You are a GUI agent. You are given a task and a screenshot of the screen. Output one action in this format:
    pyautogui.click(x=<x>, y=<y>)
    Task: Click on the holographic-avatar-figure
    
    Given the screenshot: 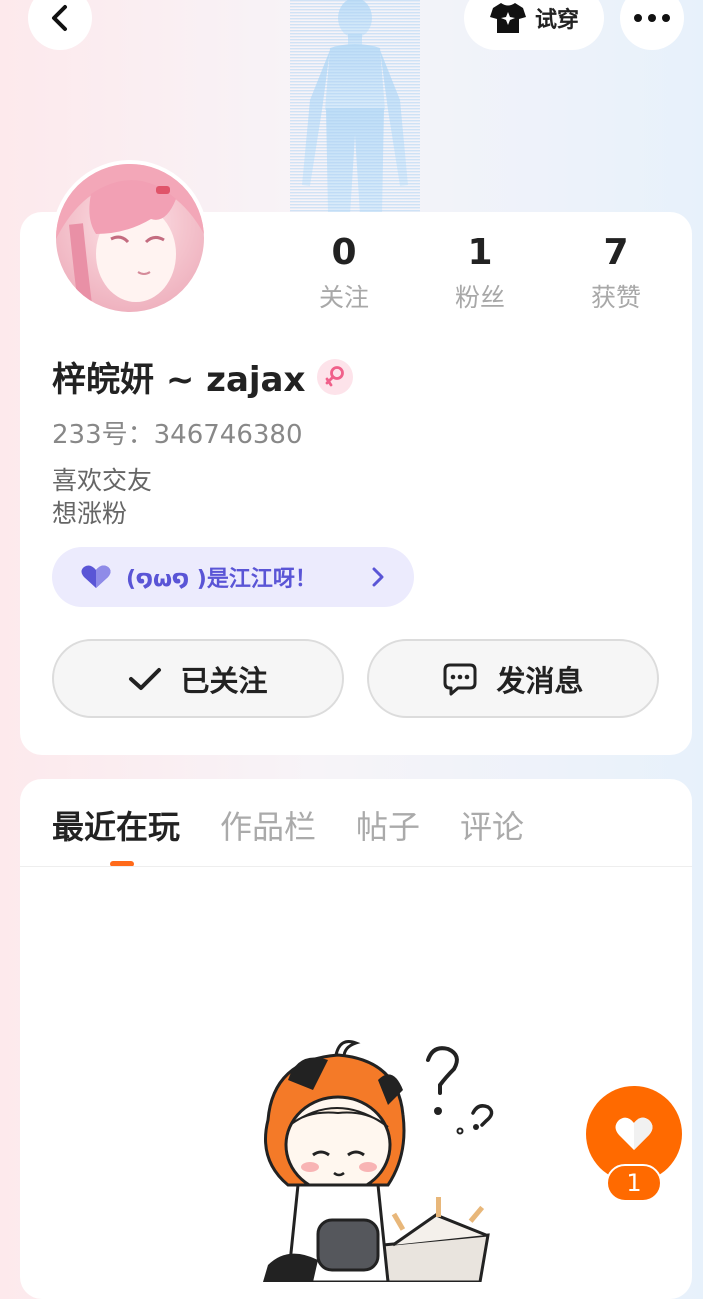 What is the action you would take?
    pyautogui.click(x=355, y=107)
    